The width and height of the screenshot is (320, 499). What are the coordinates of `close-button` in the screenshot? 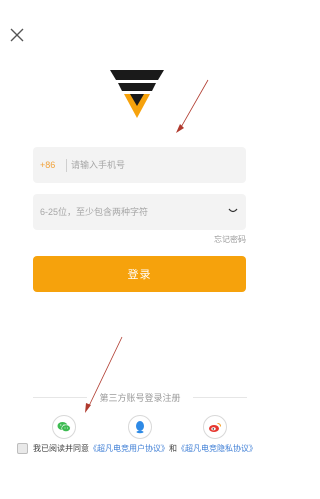 It's located at (17, 35).